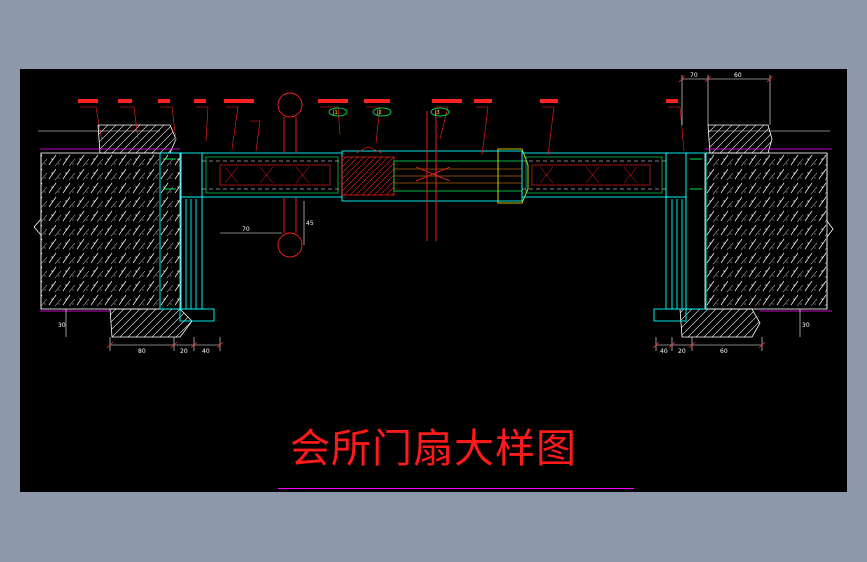 This screenshot has height=562, width=867. What do you see at coordinates (272, 175) in the screenshot?
I see `left-door-leaf` at bounding box center [272, 175].